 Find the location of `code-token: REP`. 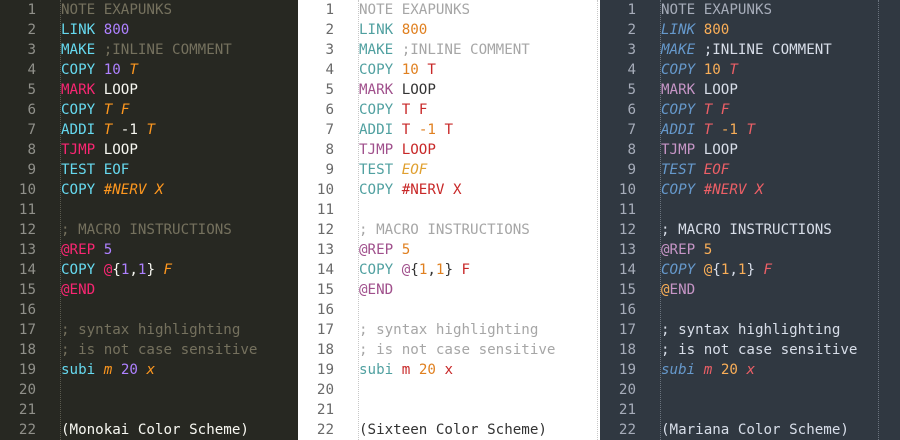

code-token: REP is located at coordinates (82, 250).